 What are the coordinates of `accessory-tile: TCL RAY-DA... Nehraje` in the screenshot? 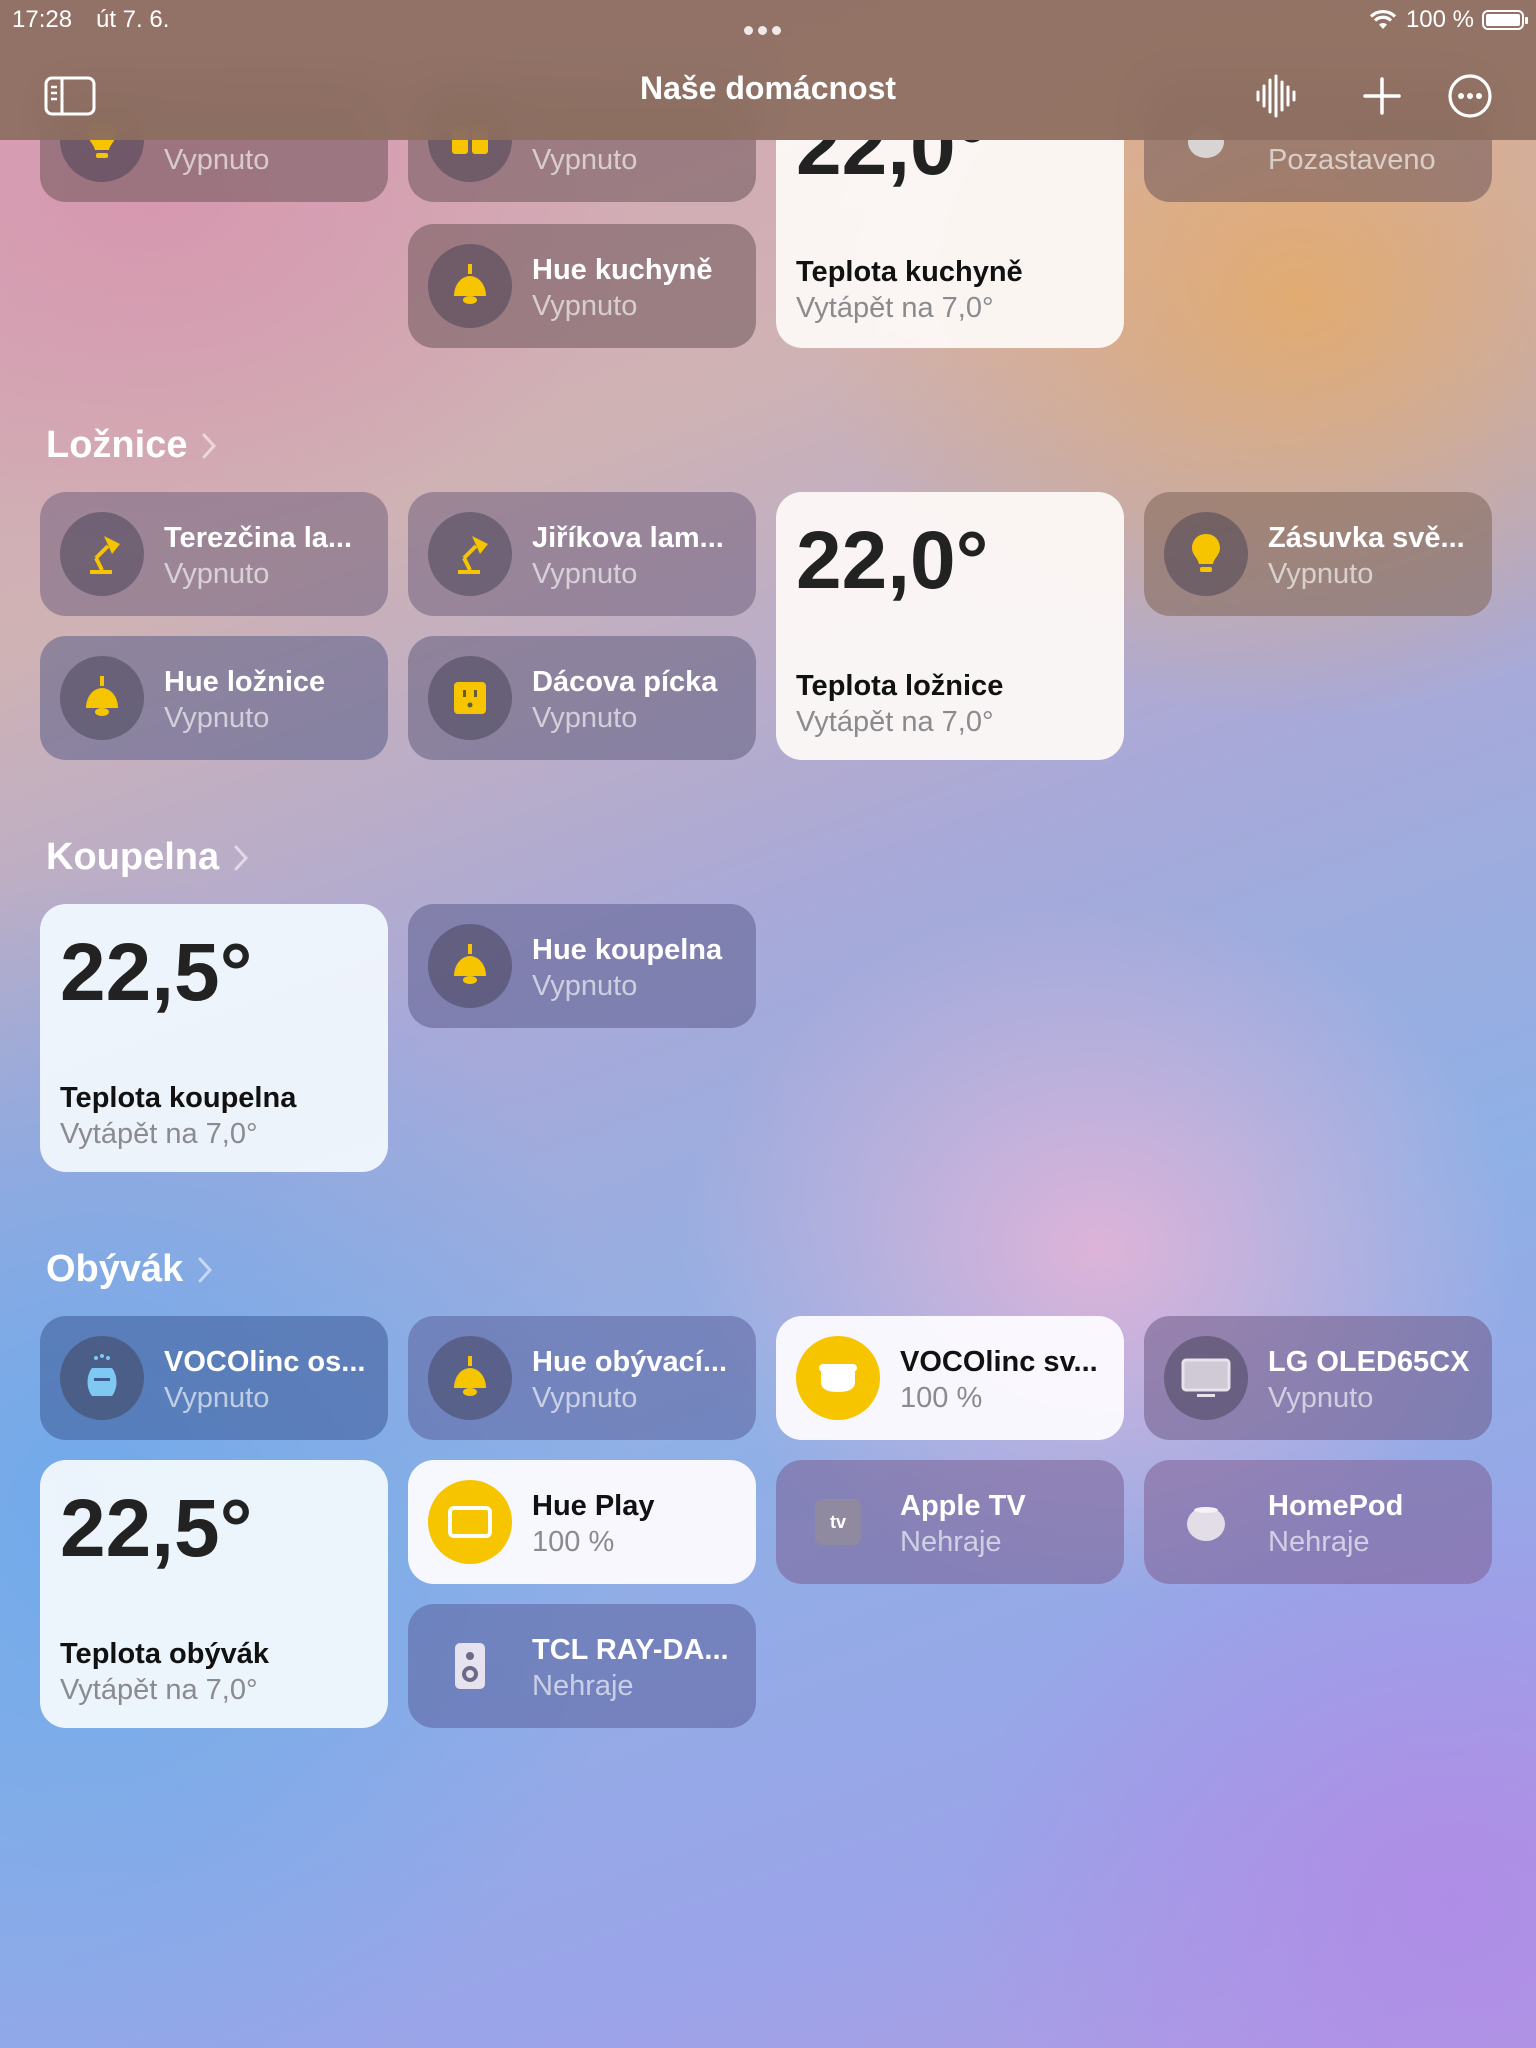 It's located at (582, 1666).